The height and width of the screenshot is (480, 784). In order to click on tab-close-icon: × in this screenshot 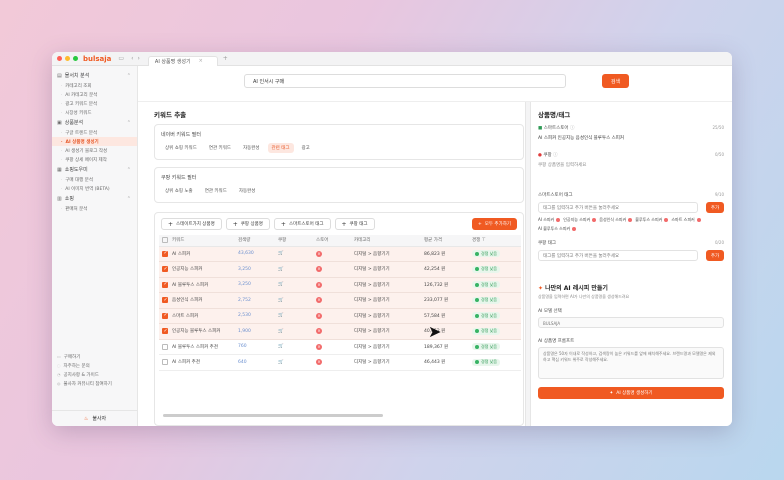, I will do `click(201, 61)`.